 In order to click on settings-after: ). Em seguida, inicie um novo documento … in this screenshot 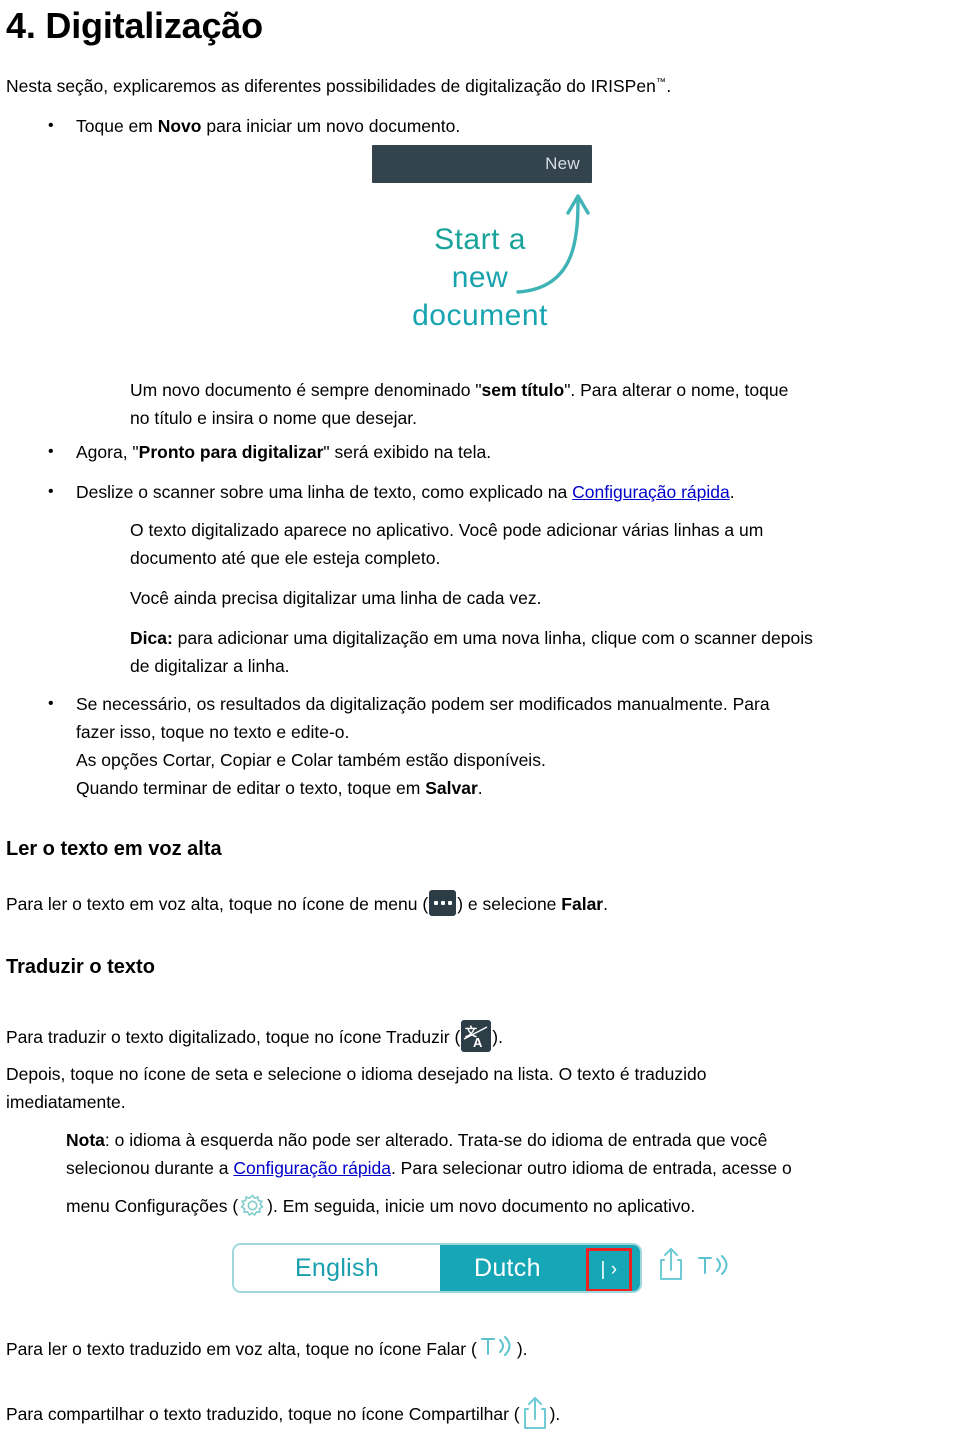, I will do `click(481, 1206)`.